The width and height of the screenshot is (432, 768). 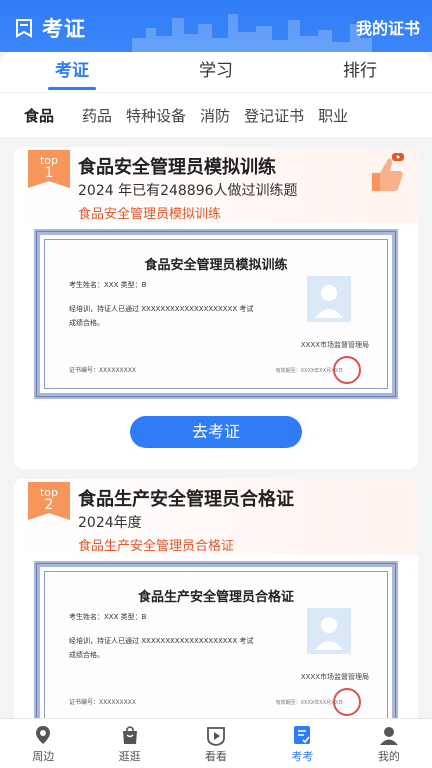 I want to click on rank-number: 2, so click(x=49, y=505).